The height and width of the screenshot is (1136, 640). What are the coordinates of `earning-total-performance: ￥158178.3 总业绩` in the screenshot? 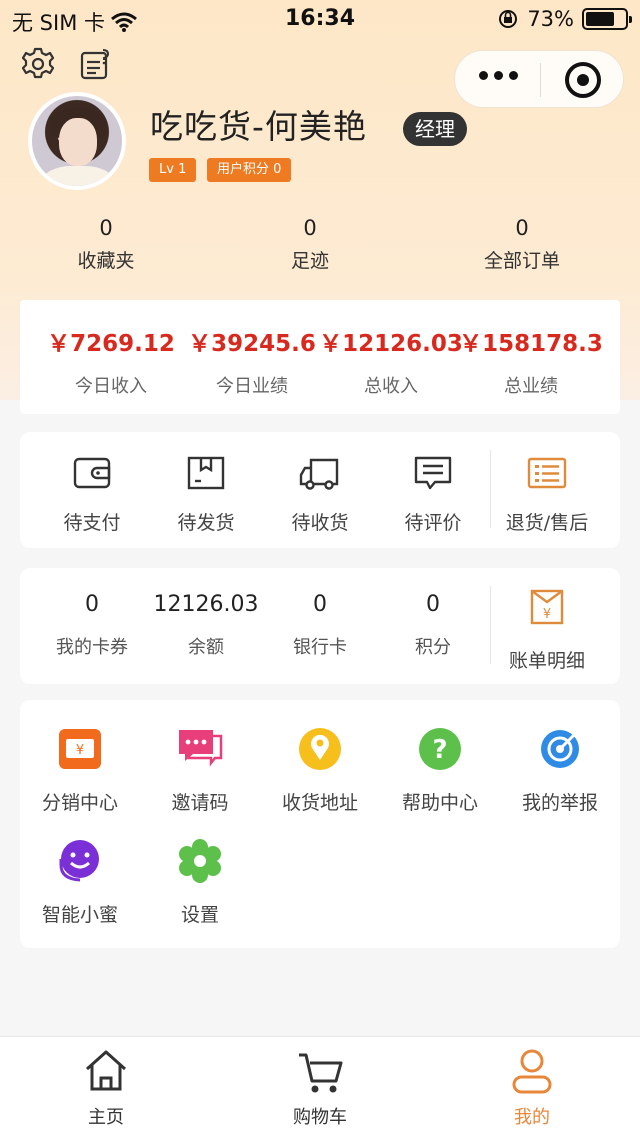 It's located at (531, 361).